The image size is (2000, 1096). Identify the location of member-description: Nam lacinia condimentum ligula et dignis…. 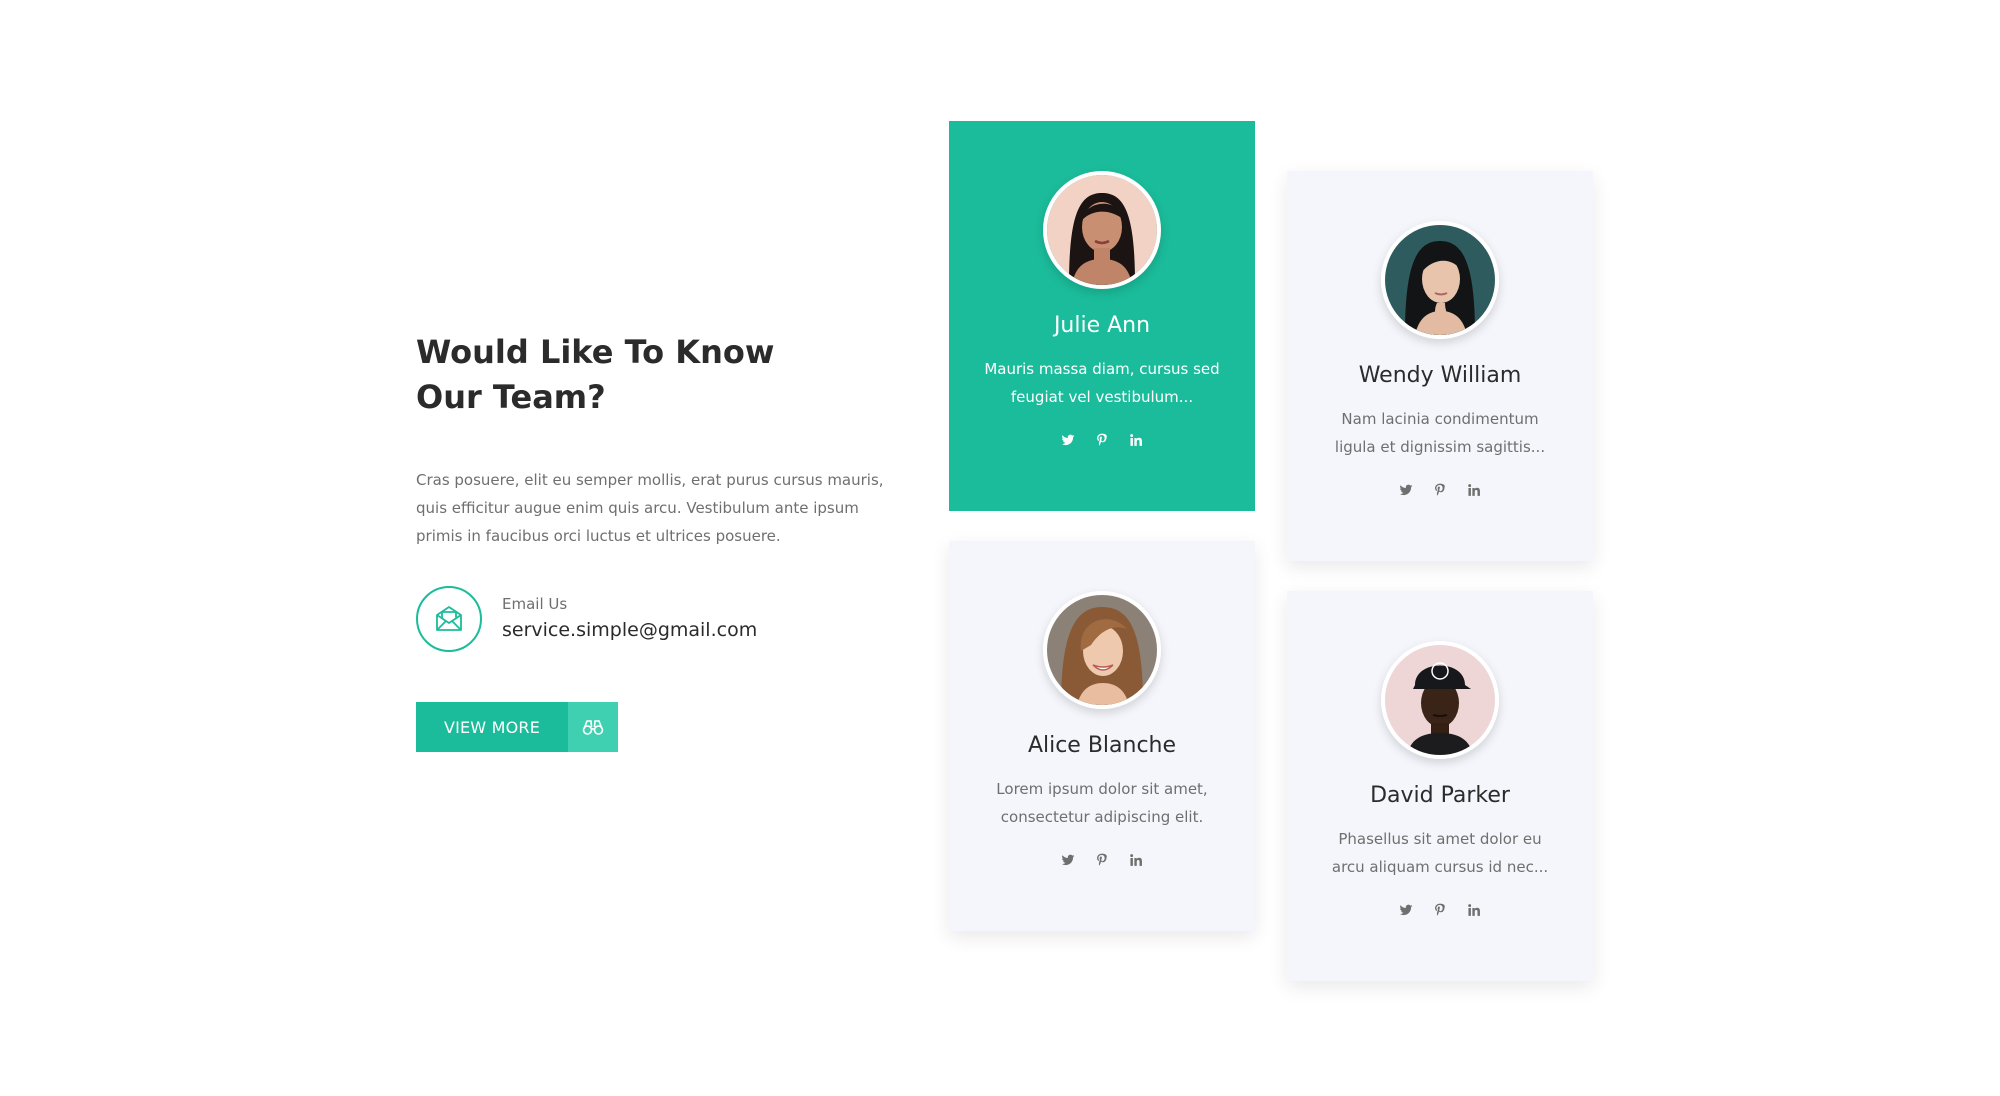
(1440, 433).